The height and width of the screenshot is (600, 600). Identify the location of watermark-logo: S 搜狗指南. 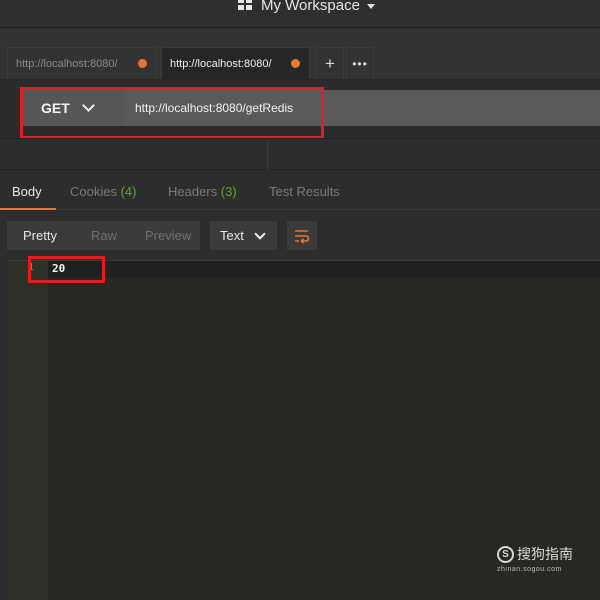
(538, 554).